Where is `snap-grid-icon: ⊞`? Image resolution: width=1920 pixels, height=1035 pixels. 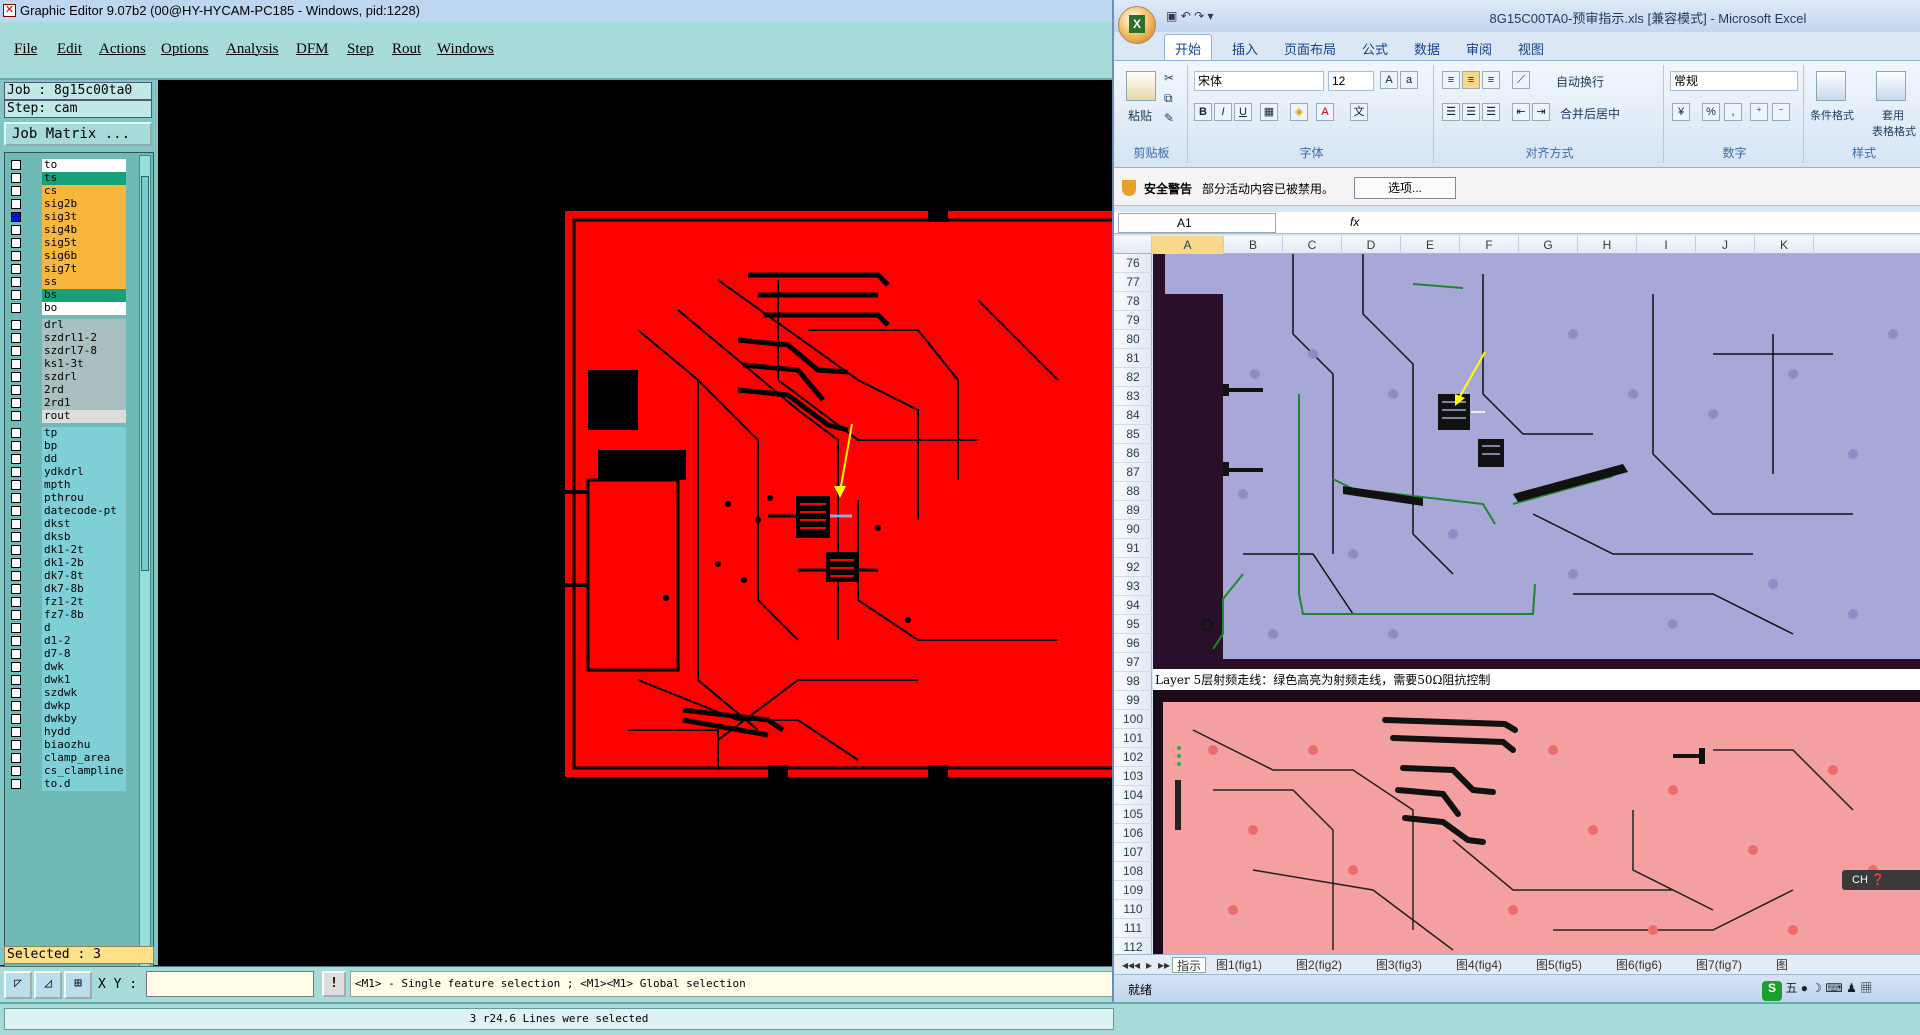
snap-grid-icon: ⊞ is located at coordinates (78, 985).